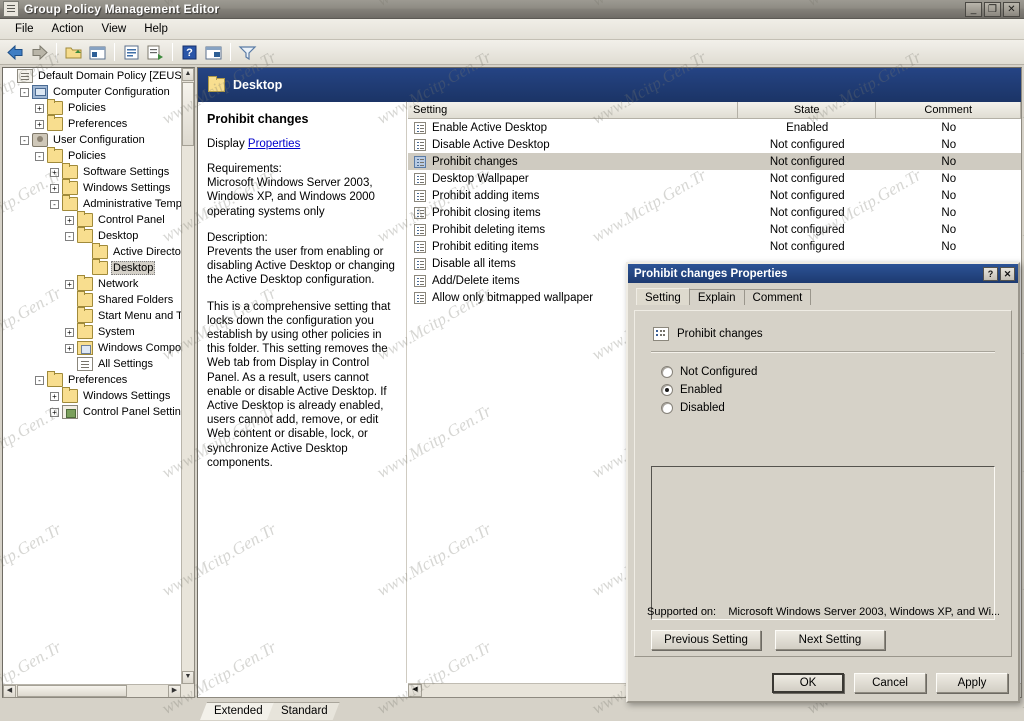 Image resolution: width=1024 pixels, height=721 pixels. Describe the element at coordinates (156, 29) in the screenshot. I see `menu-item-help: Help` at that location.